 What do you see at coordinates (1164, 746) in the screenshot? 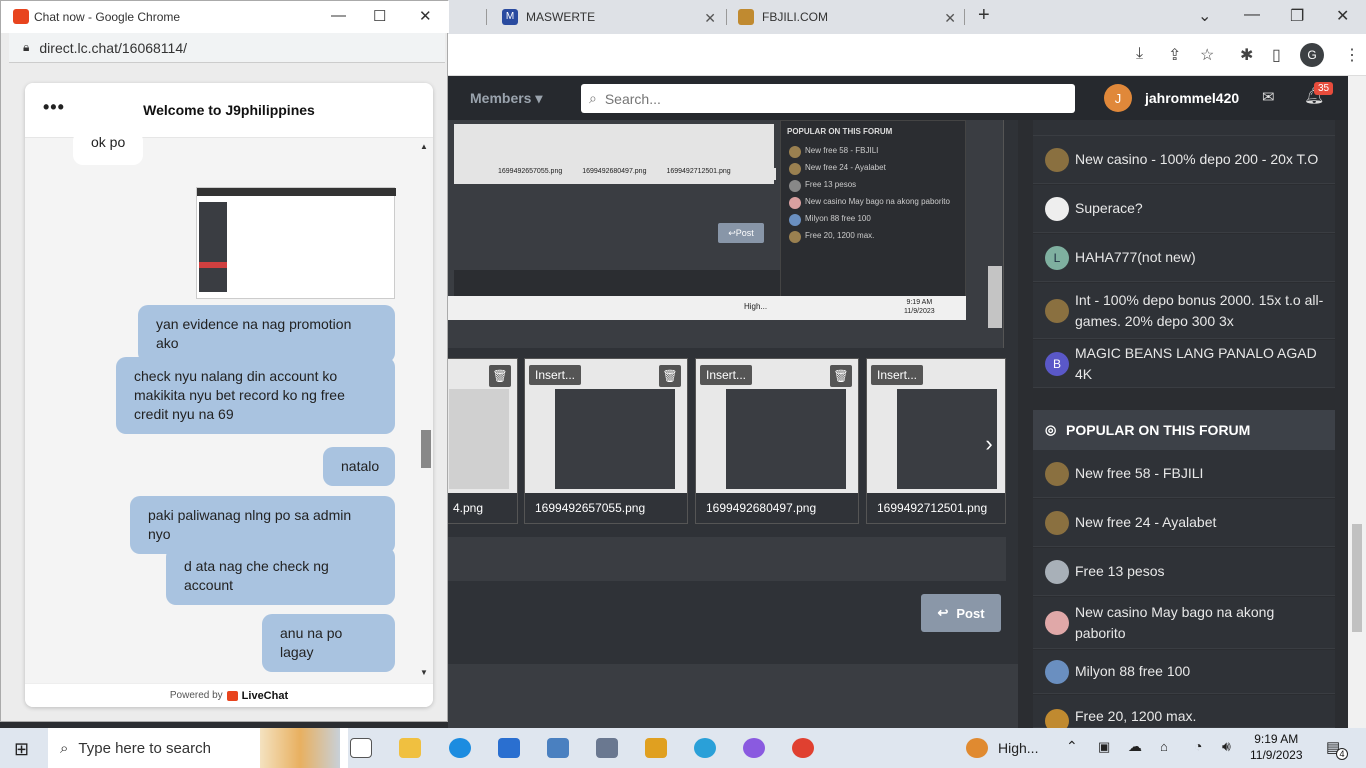
I see `network-icon: ⌂` at bounding box center [1164, 746].